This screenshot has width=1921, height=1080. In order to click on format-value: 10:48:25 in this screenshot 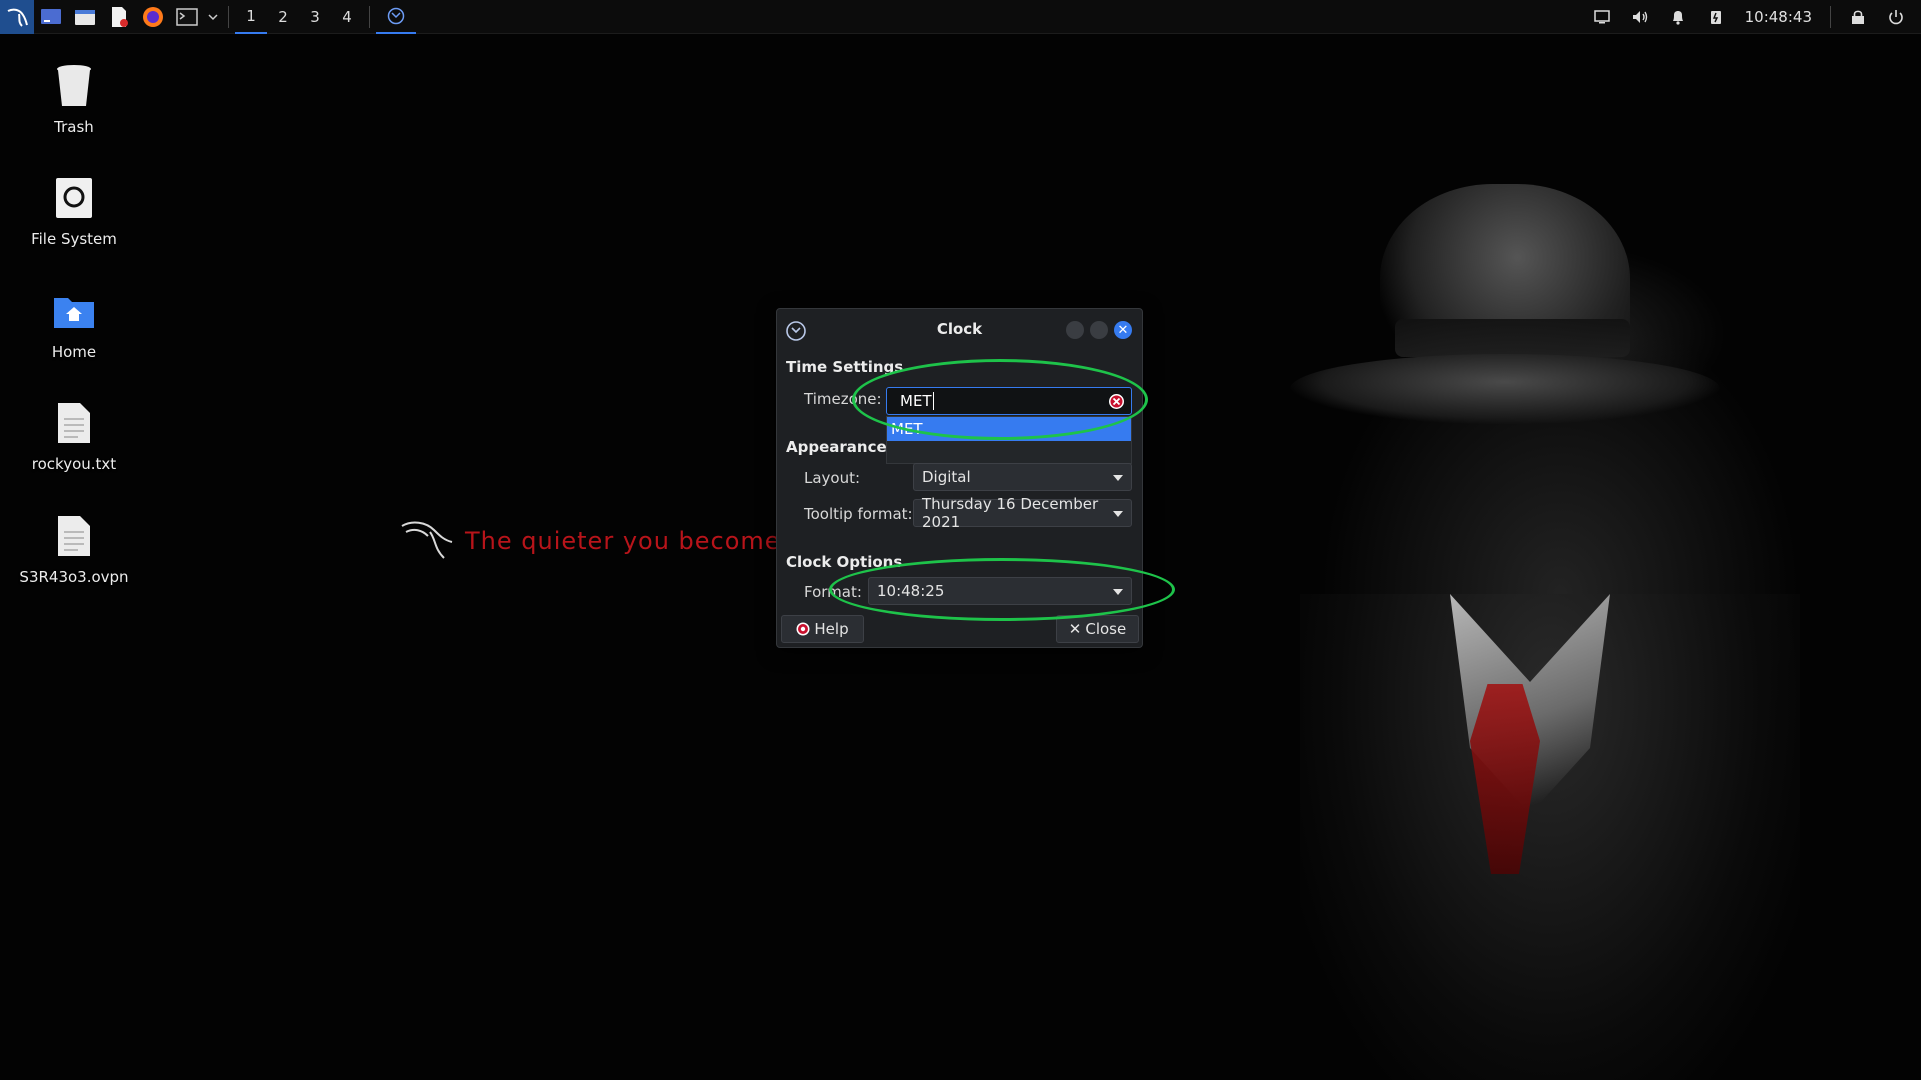, I will do `click(911, 591)`.